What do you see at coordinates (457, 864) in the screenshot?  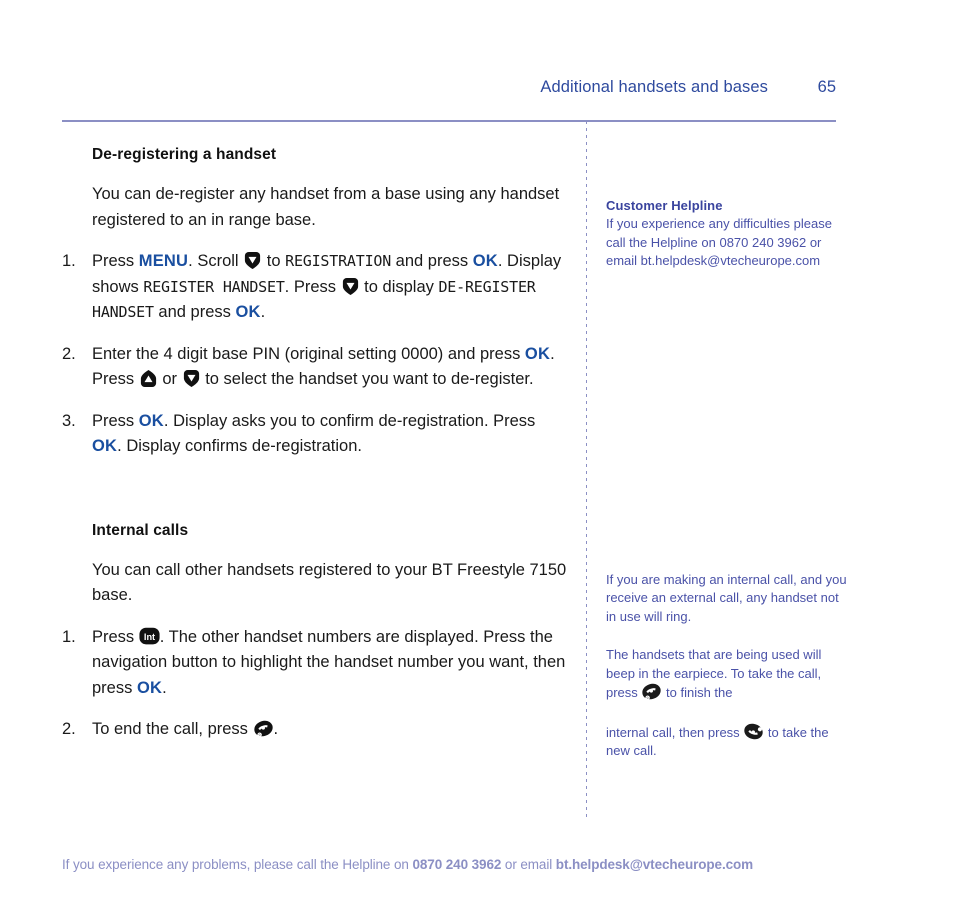 I see `emphasis-text: 0870 240 3962` at bounding box center [457, 864].